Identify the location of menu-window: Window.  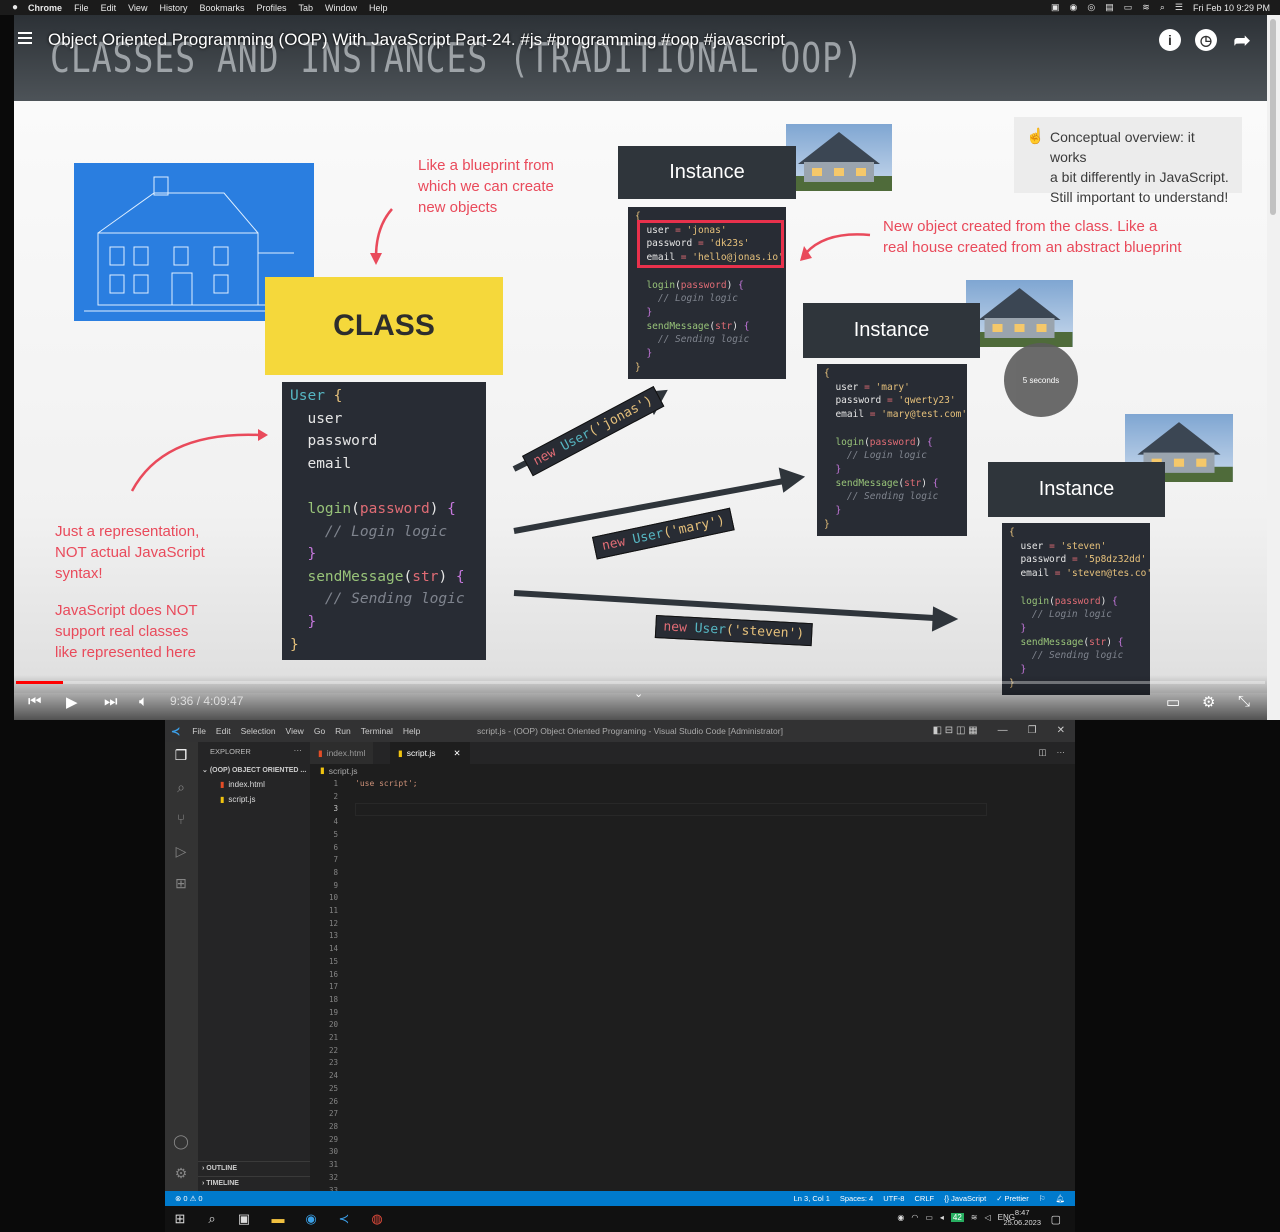
(341, 8).